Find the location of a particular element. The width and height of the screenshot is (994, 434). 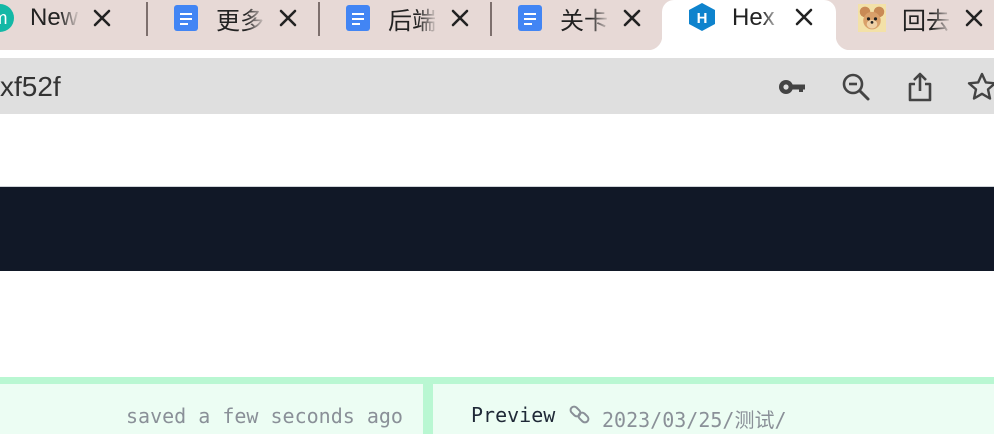

tab-label: 更多 is located at coordinates (240, 21).